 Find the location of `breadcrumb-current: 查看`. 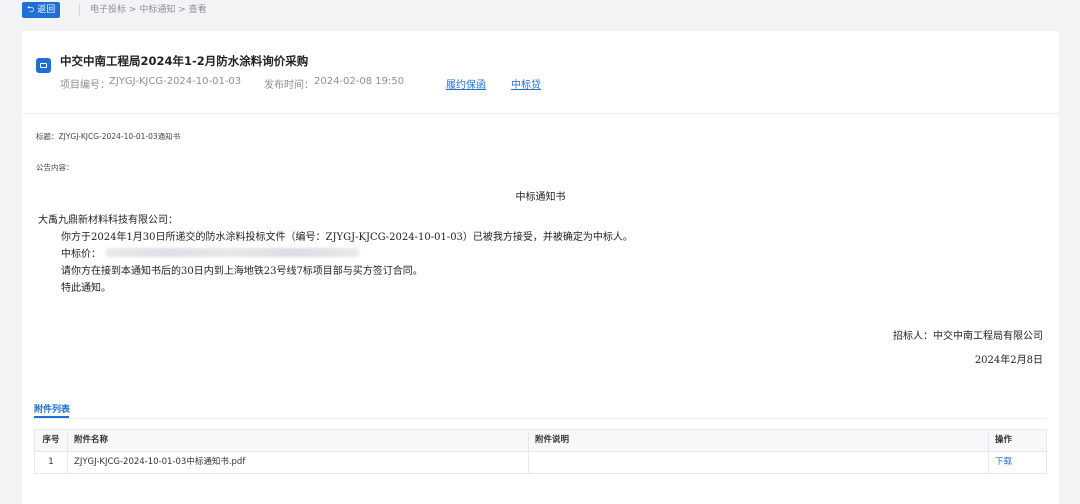

breadcrumb-current: 查看 is located at coordinates (197, 10).